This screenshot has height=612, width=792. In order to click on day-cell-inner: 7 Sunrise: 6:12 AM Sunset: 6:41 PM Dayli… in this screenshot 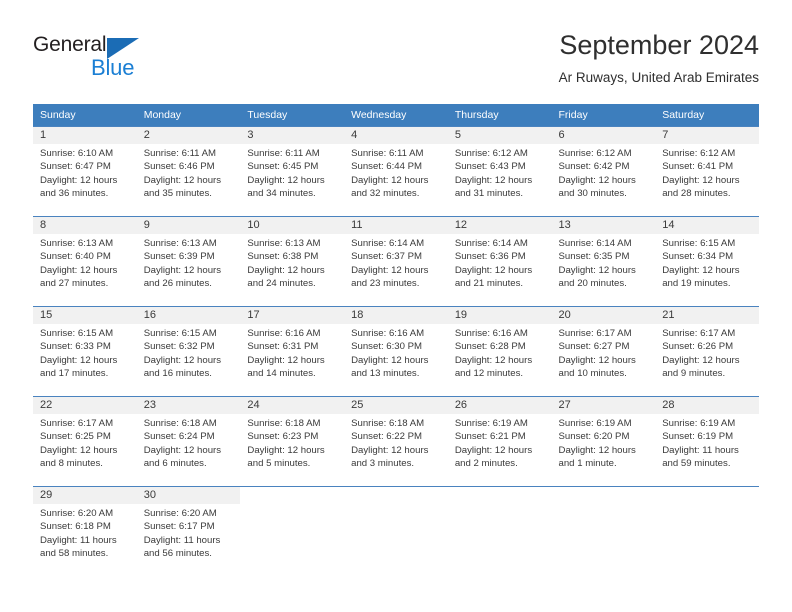, I will do `click(707, 171)`.